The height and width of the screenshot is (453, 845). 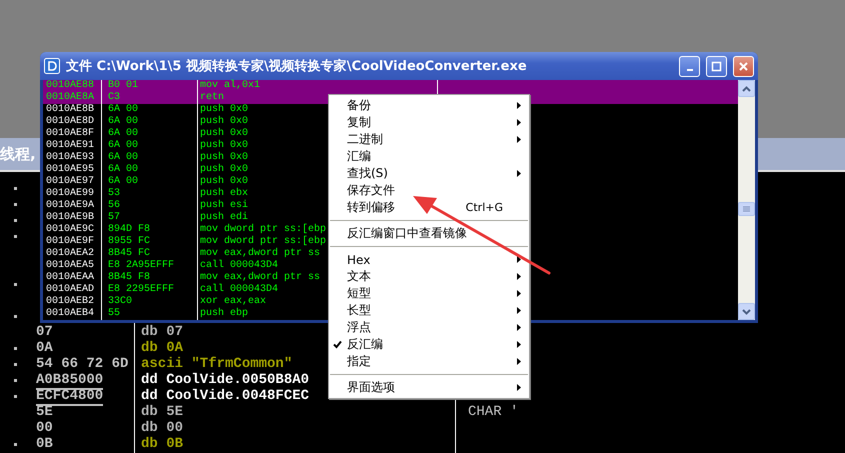 What do you see at coordinates (70, 313) in the screenshot?
I see `address-text: 0010AEB4` at bounding box center [70, 313].